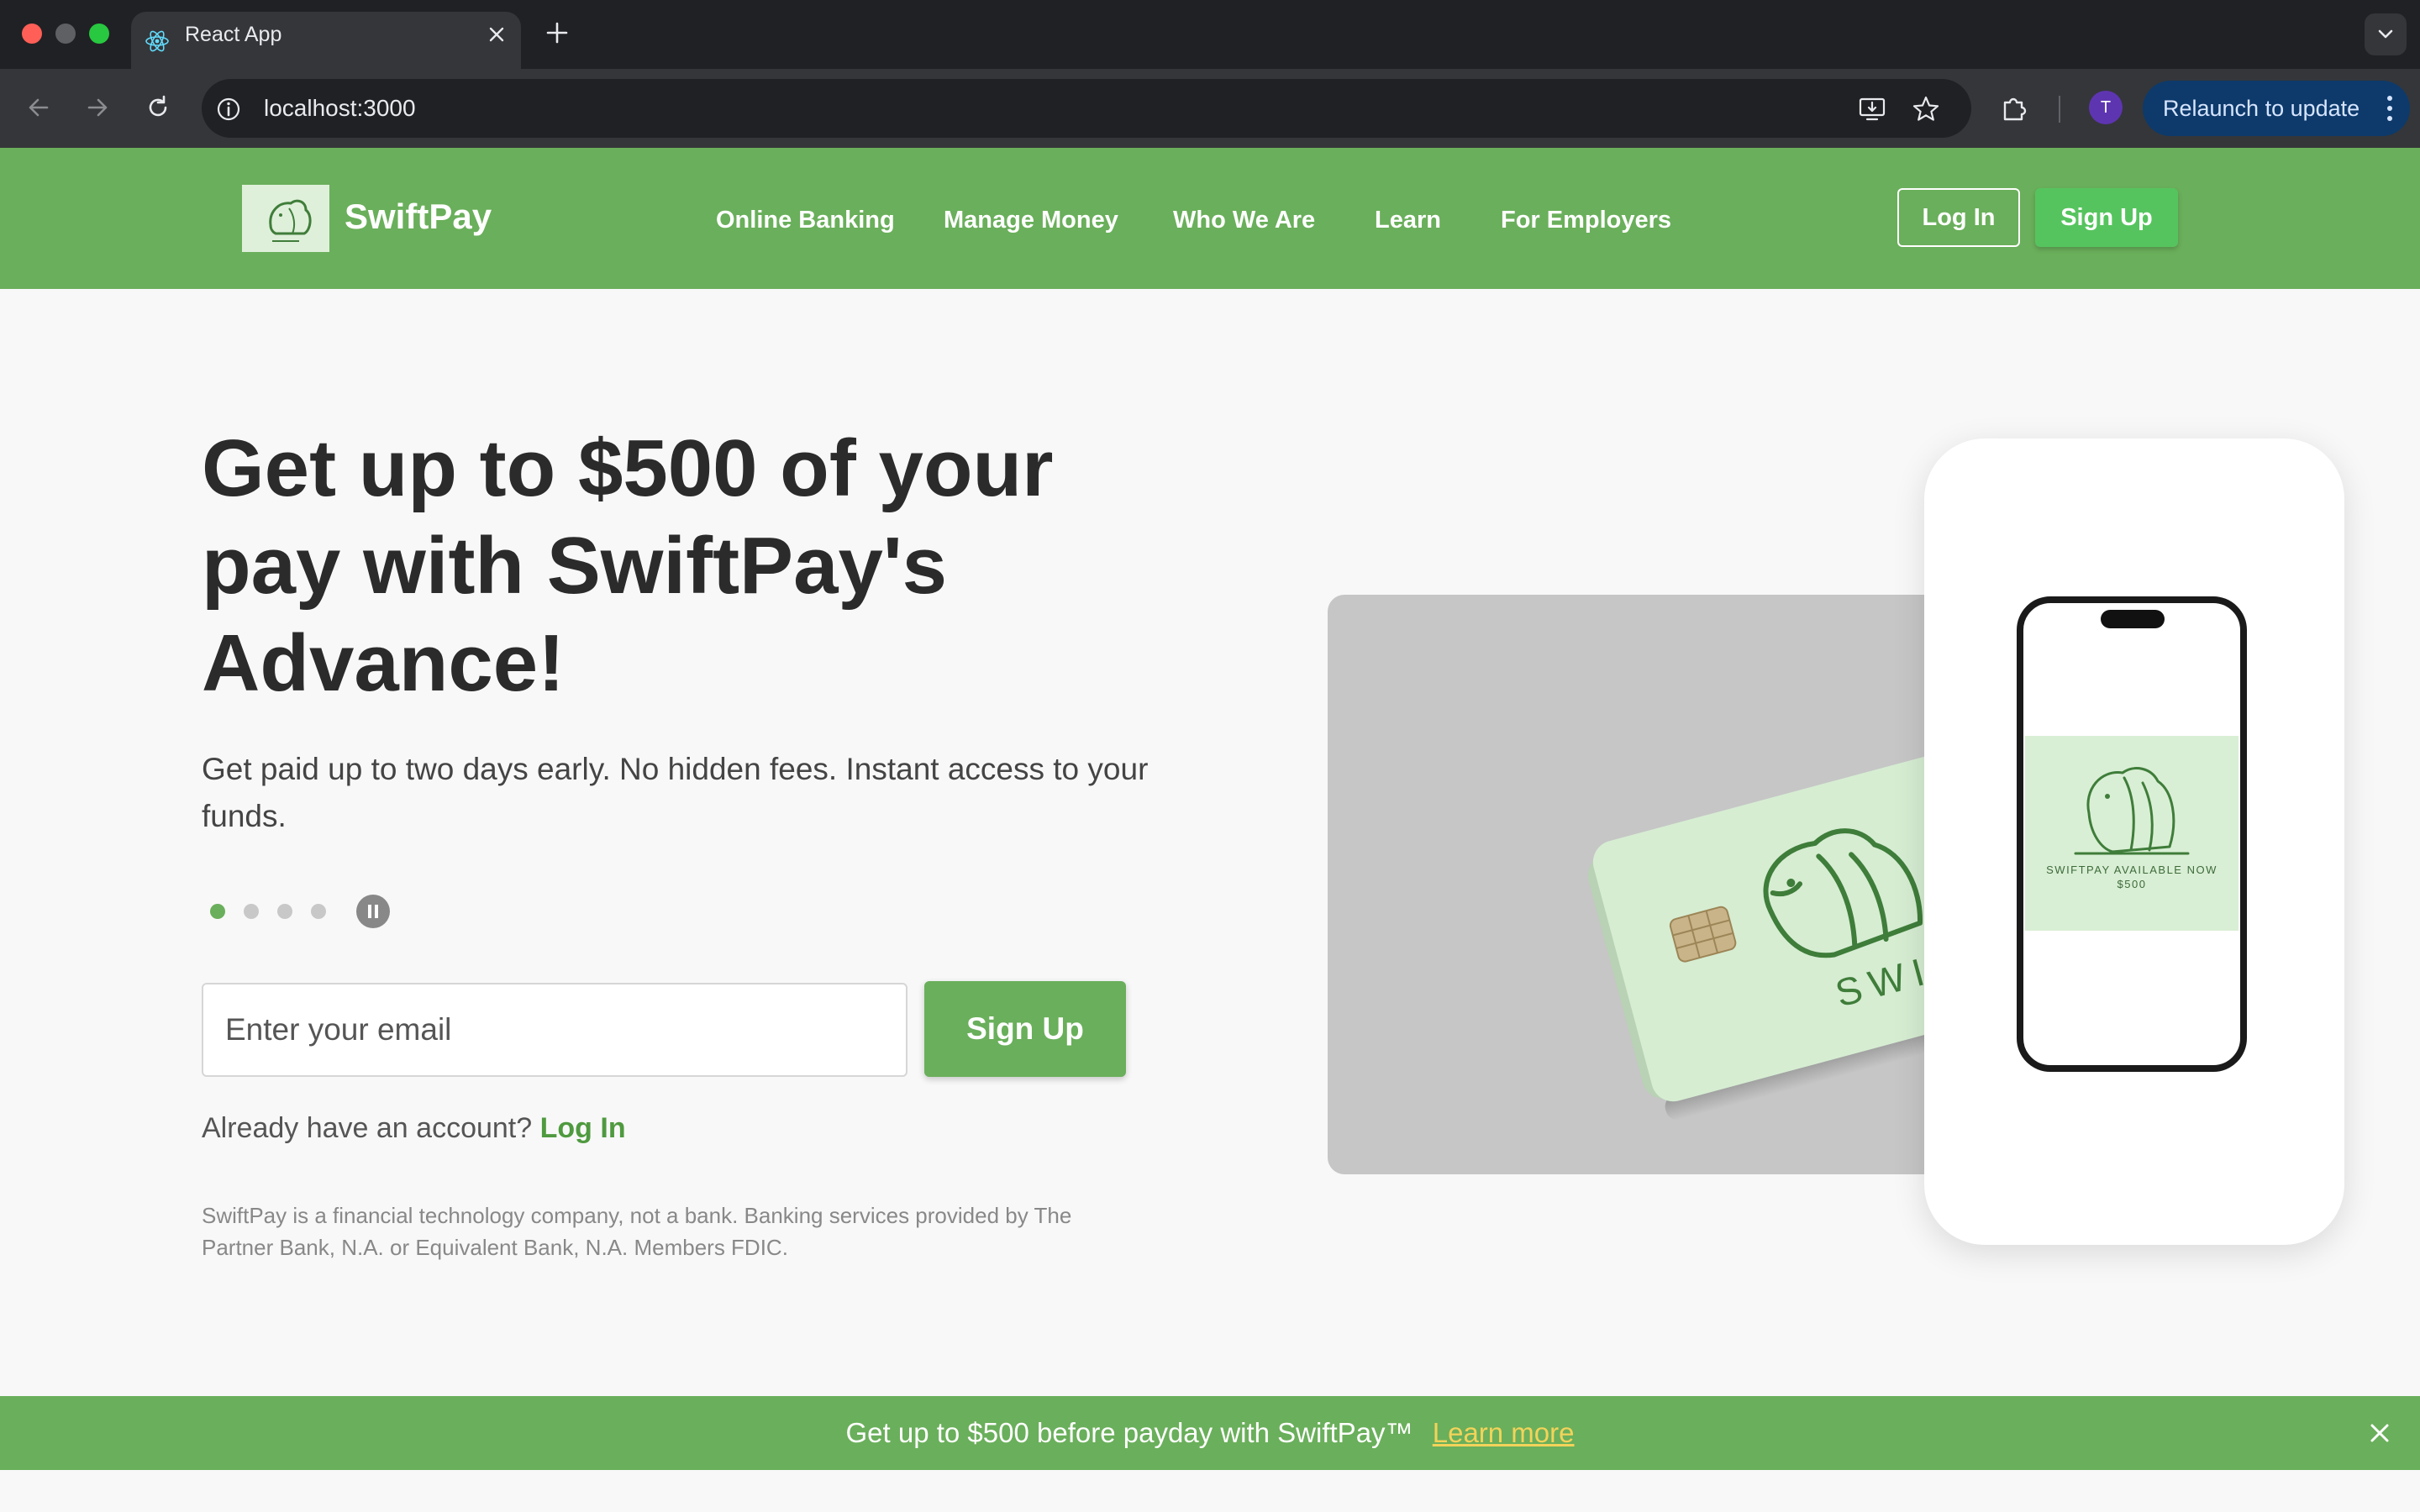  What do you see at coordinates (2132, 884) in the screenshot?
I see `phone-caption-line2: $500` at bounding box center [2132, 884].